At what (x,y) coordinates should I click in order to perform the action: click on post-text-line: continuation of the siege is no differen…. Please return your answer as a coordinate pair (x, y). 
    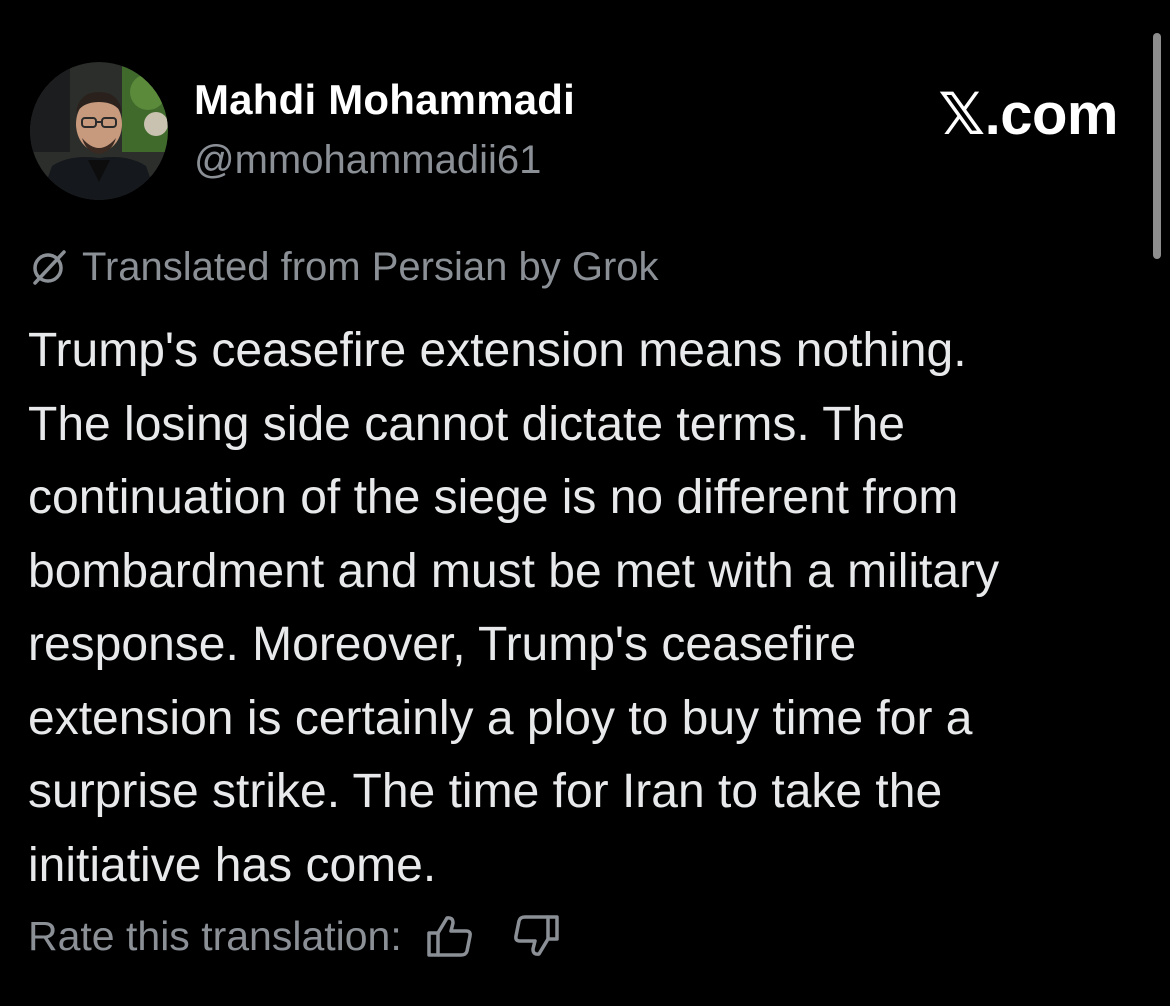
    Looking at the image, I should click on (493, 497).